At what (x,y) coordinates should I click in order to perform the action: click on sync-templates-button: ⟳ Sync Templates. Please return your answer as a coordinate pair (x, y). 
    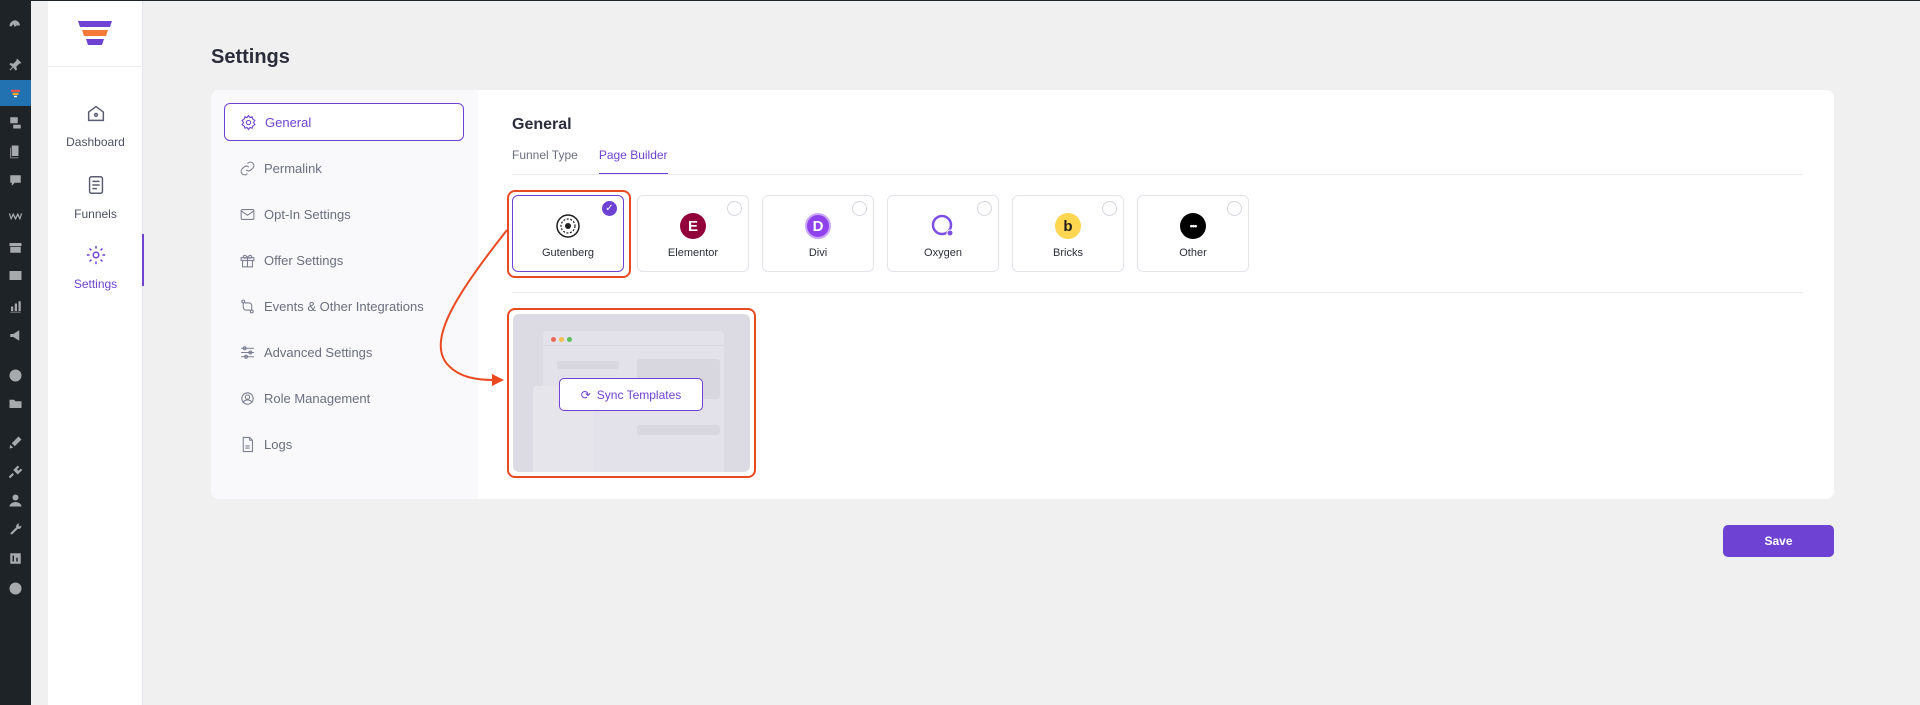
    Looking at the image, I should click on (631, 394).